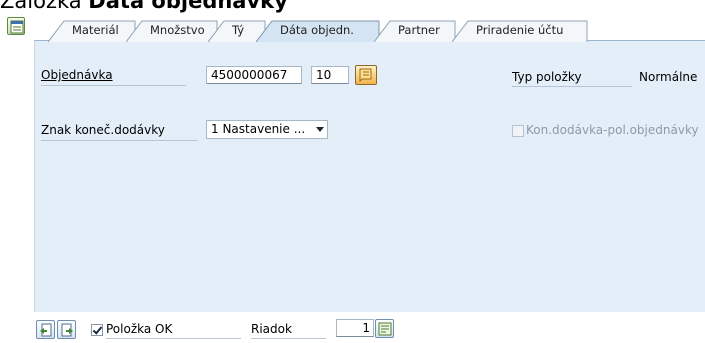  I want to click on row-search-button, so click(384, 328).